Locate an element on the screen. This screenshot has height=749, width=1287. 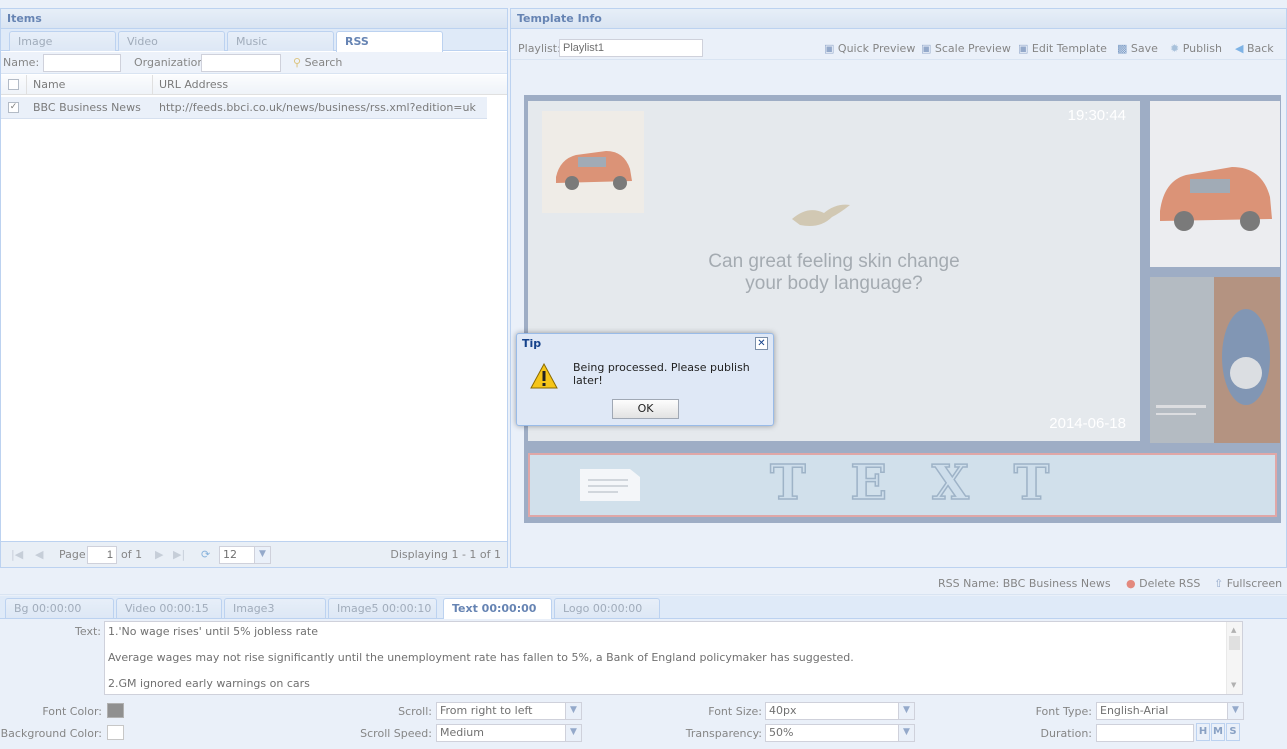
column-header-url: URL Address is located at coordinates (330, 85).